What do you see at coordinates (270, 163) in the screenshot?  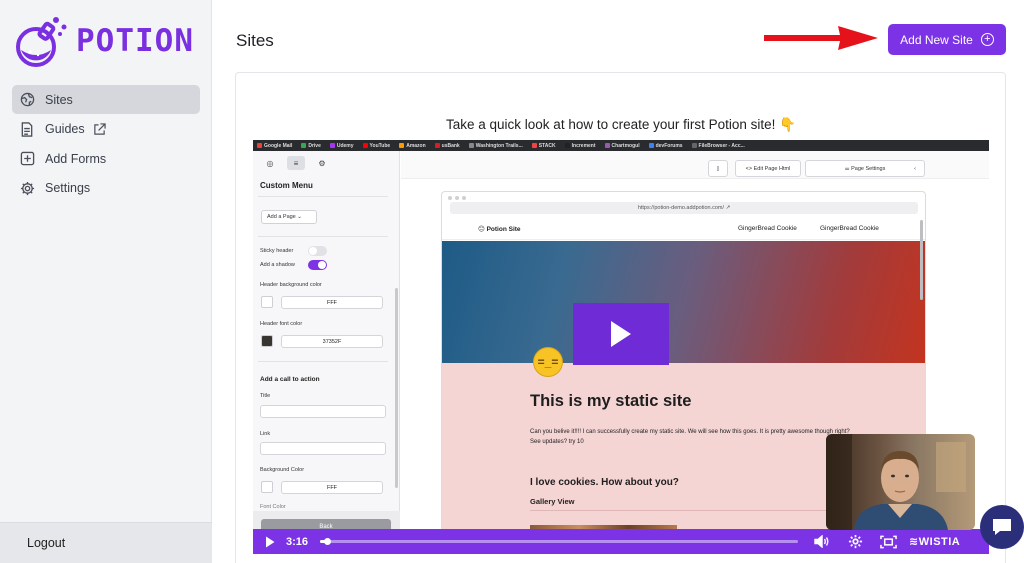 I see `globe-icon: ◎` at bounding box center [270, 163].